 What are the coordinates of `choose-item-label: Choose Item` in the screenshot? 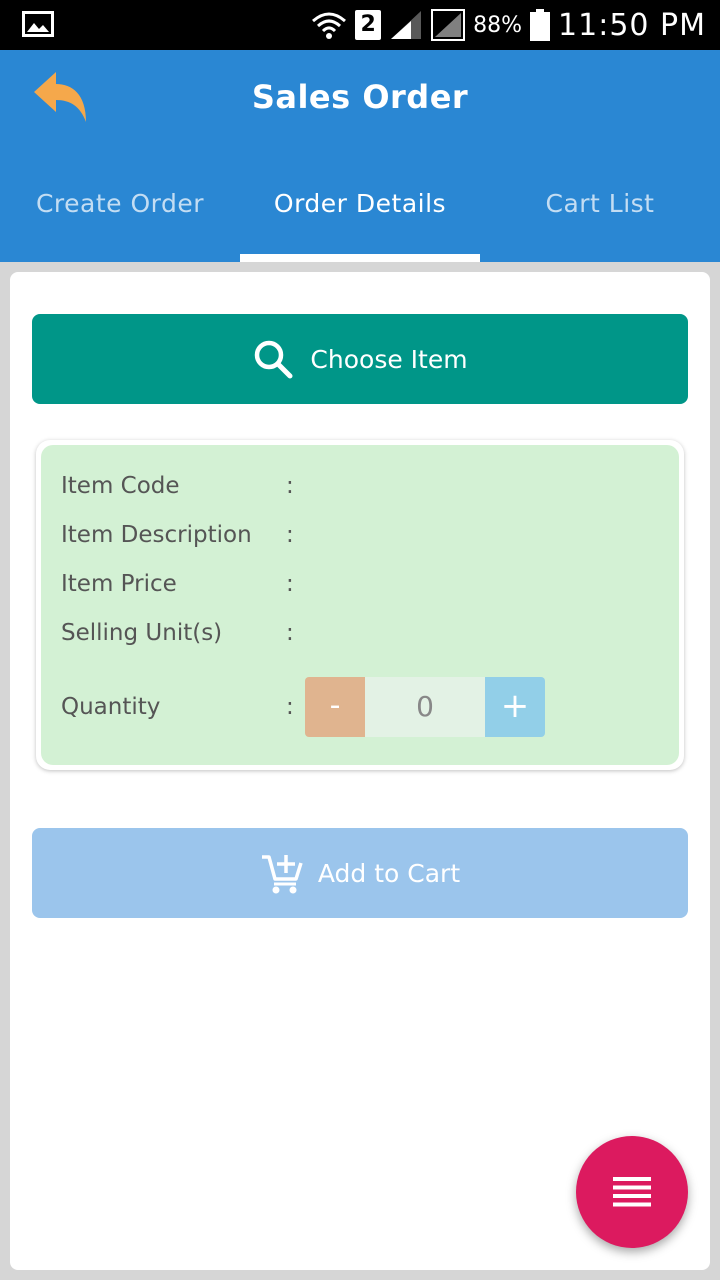 It's located at (389, 359).